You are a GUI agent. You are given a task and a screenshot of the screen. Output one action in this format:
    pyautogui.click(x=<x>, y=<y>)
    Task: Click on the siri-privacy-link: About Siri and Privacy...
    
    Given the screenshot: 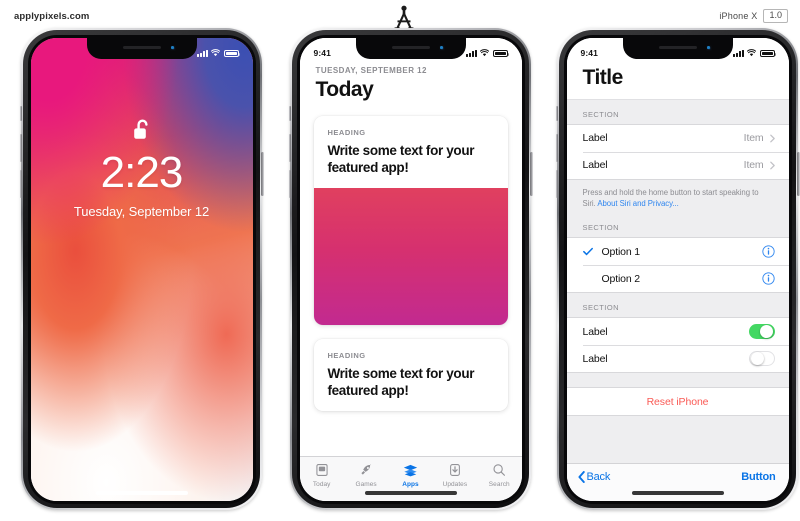 What is the action you would take?
    pyautogui.click(x=637, y=203)
    